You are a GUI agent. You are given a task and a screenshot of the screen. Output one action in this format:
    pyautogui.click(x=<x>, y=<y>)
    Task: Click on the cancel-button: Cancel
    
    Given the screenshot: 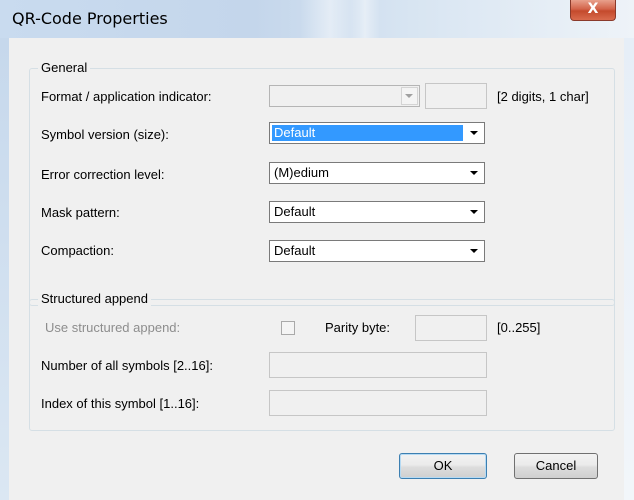 What is the action you would take?
    pyautogui.click(x=556, y=466)
    